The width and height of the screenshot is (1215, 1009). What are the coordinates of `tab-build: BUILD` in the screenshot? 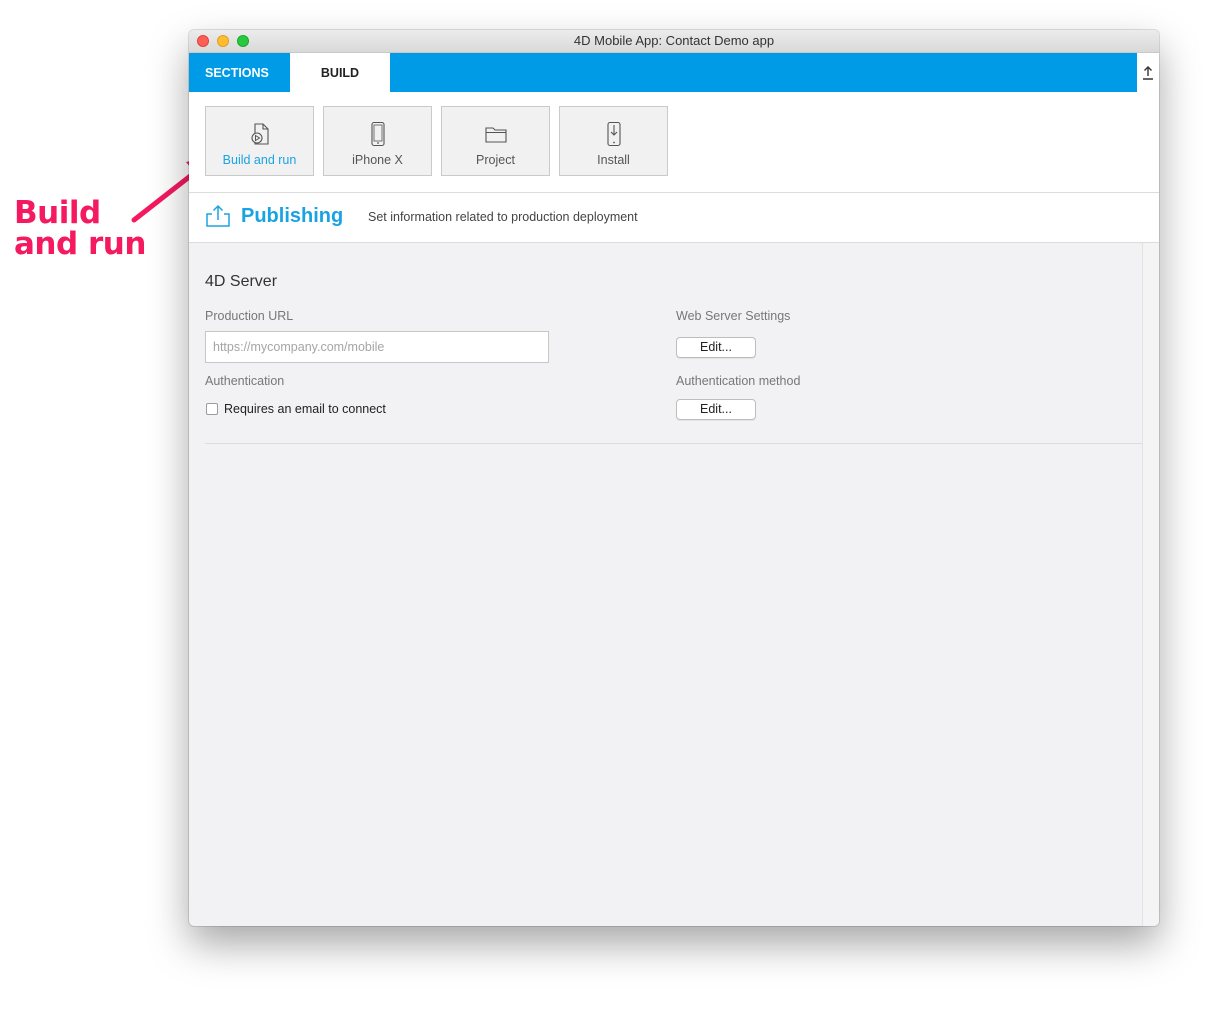 It's located at (340, 72).